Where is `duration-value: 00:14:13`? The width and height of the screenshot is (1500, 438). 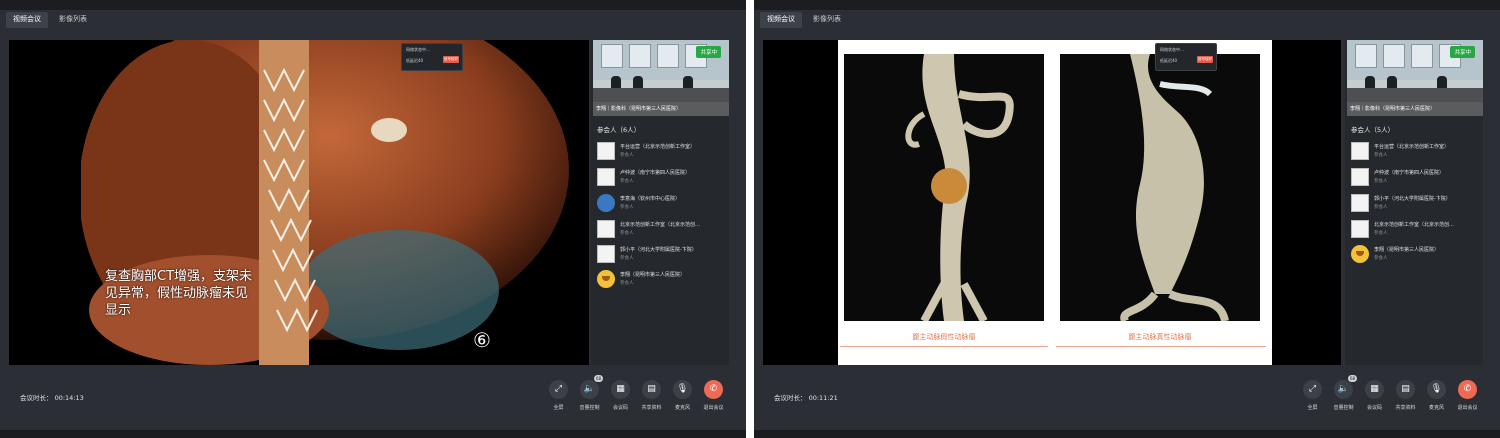 duration-value: 00:14:13 is located at coordinates (69, 398).